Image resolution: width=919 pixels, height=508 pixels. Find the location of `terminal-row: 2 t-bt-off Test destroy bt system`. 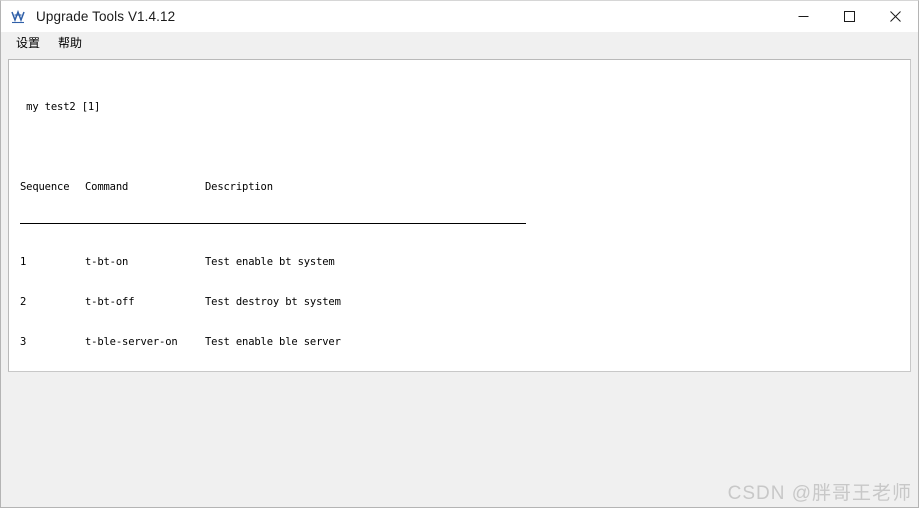

terminal-row: 2 t-bt-off Test destroy bt system is located at coordinates (465, 302).